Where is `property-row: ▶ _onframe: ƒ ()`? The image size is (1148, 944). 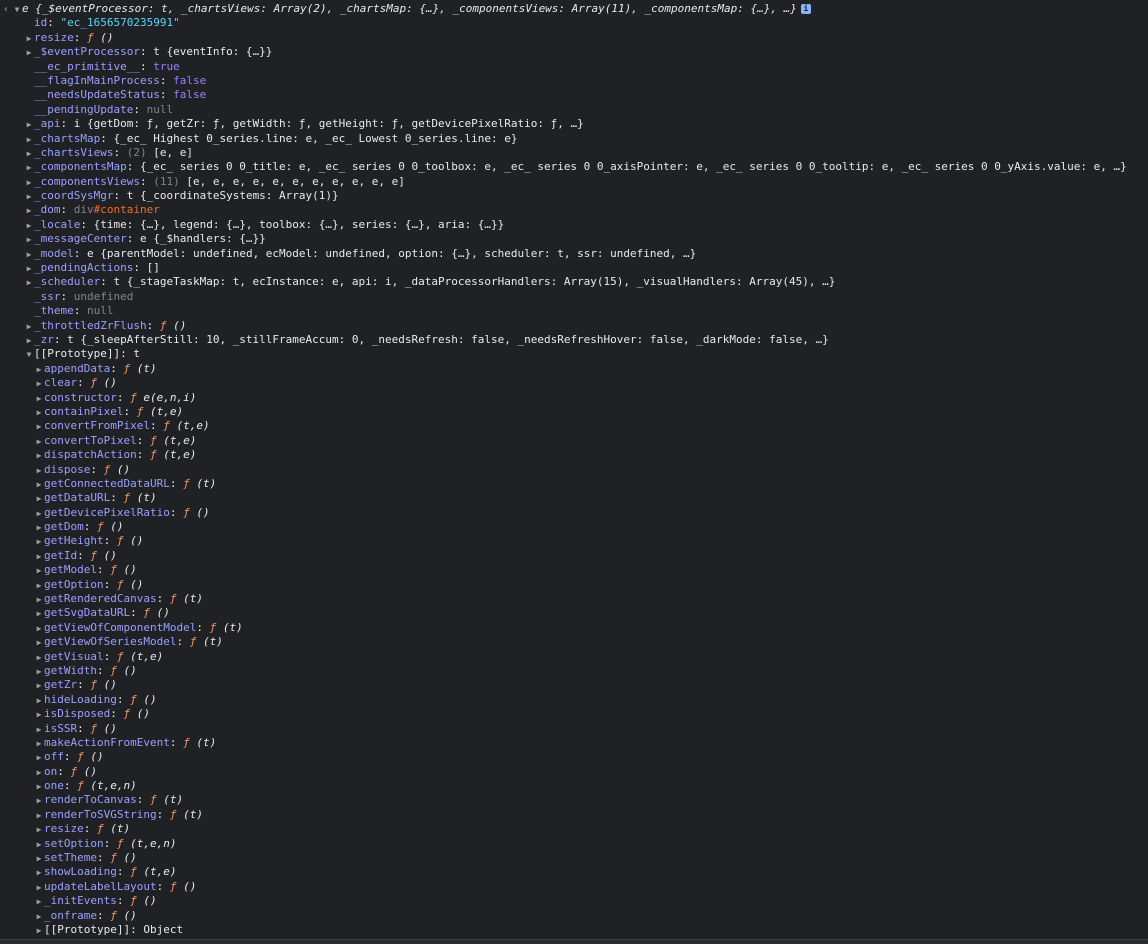 property-row: ▶ _onframe: ƒ () is located at coordinates (574, 916).